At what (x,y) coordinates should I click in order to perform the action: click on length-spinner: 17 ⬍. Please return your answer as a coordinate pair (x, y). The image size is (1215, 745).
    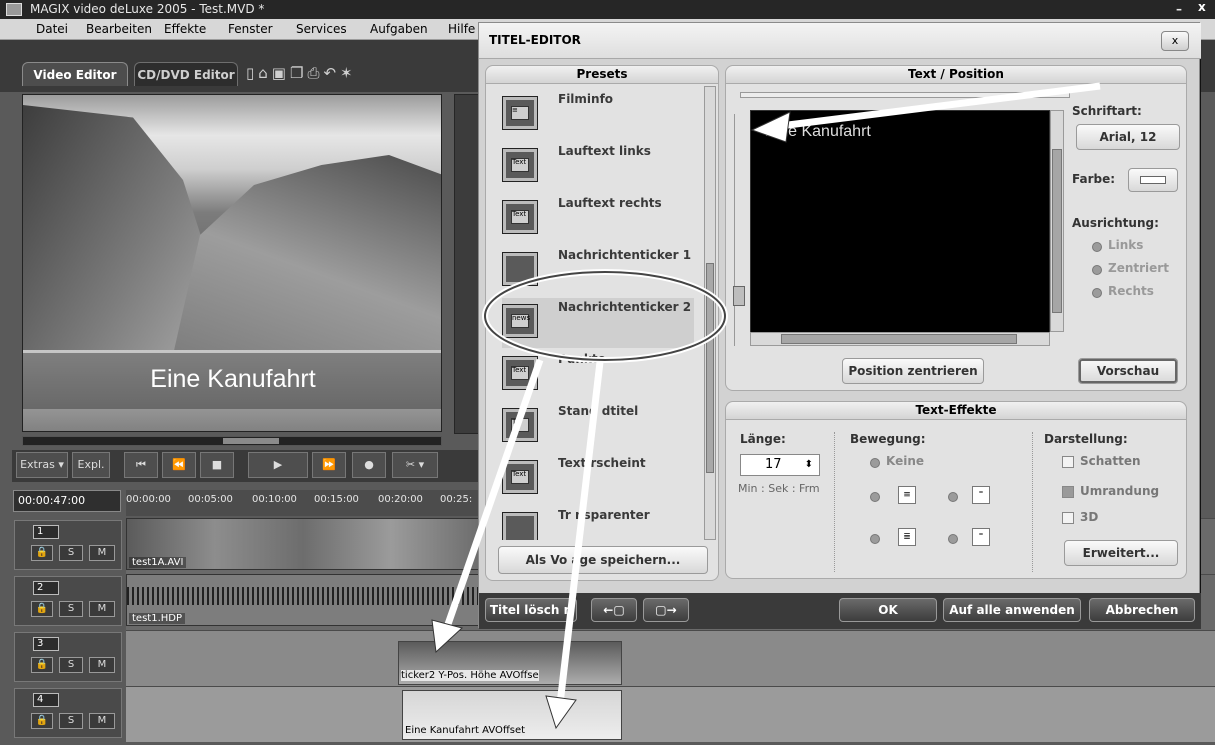
    Looking at the image, I should click on (780, 465).